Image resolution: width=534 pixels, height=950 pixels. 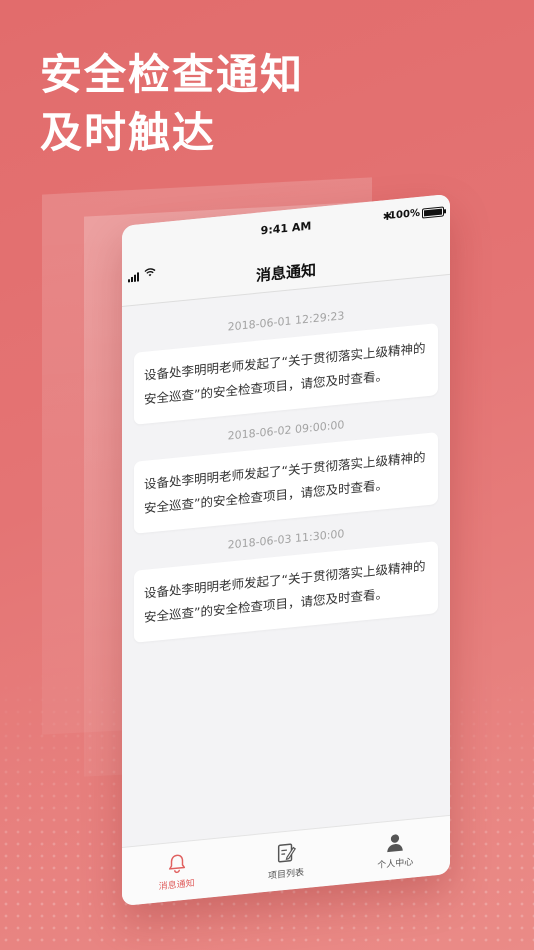 I want to click on bell-icon, so click(x=176, y=864).